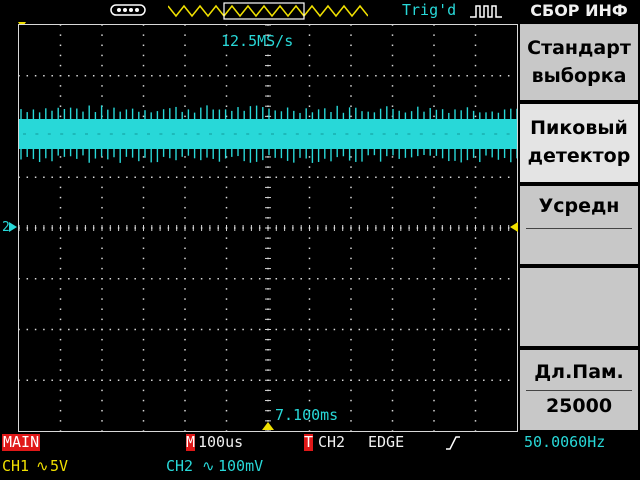 The image size is (640, 480). I want to click on menu-button-normal-sample: Стандарт выборка, so click(579, 62).